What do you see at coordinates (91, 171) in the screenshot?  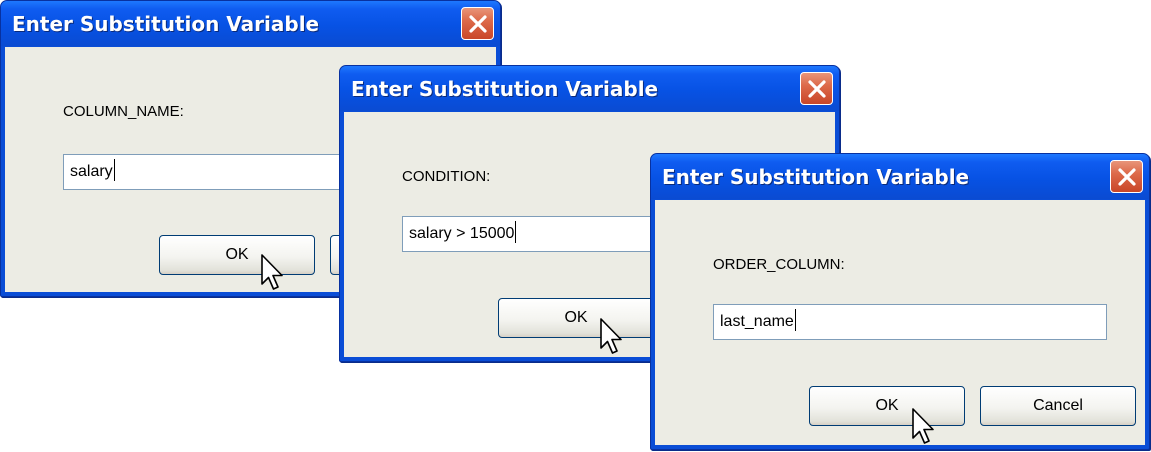 I see `input-value: salary` at bounding box center [91, 171].